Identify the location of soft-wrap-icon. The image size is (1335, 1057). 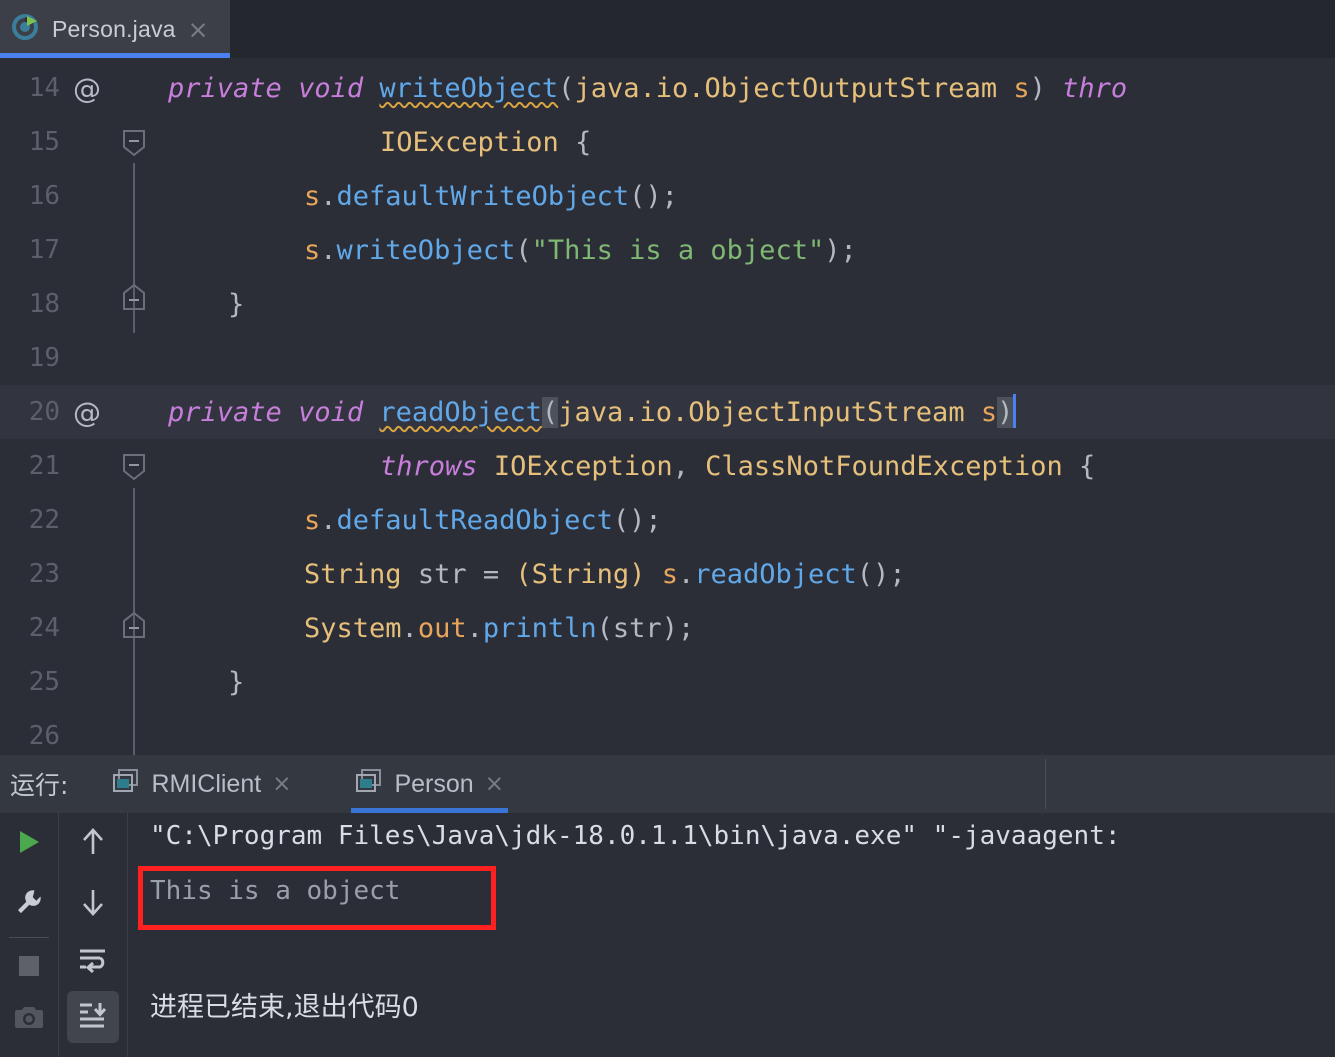
(93, 962).